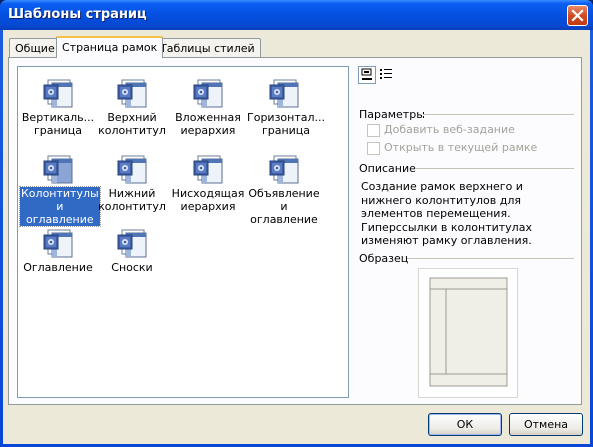  Describe the element at coordinates (546, 424) in the screenshot. I see `cancel-button: Отмена` at that location.